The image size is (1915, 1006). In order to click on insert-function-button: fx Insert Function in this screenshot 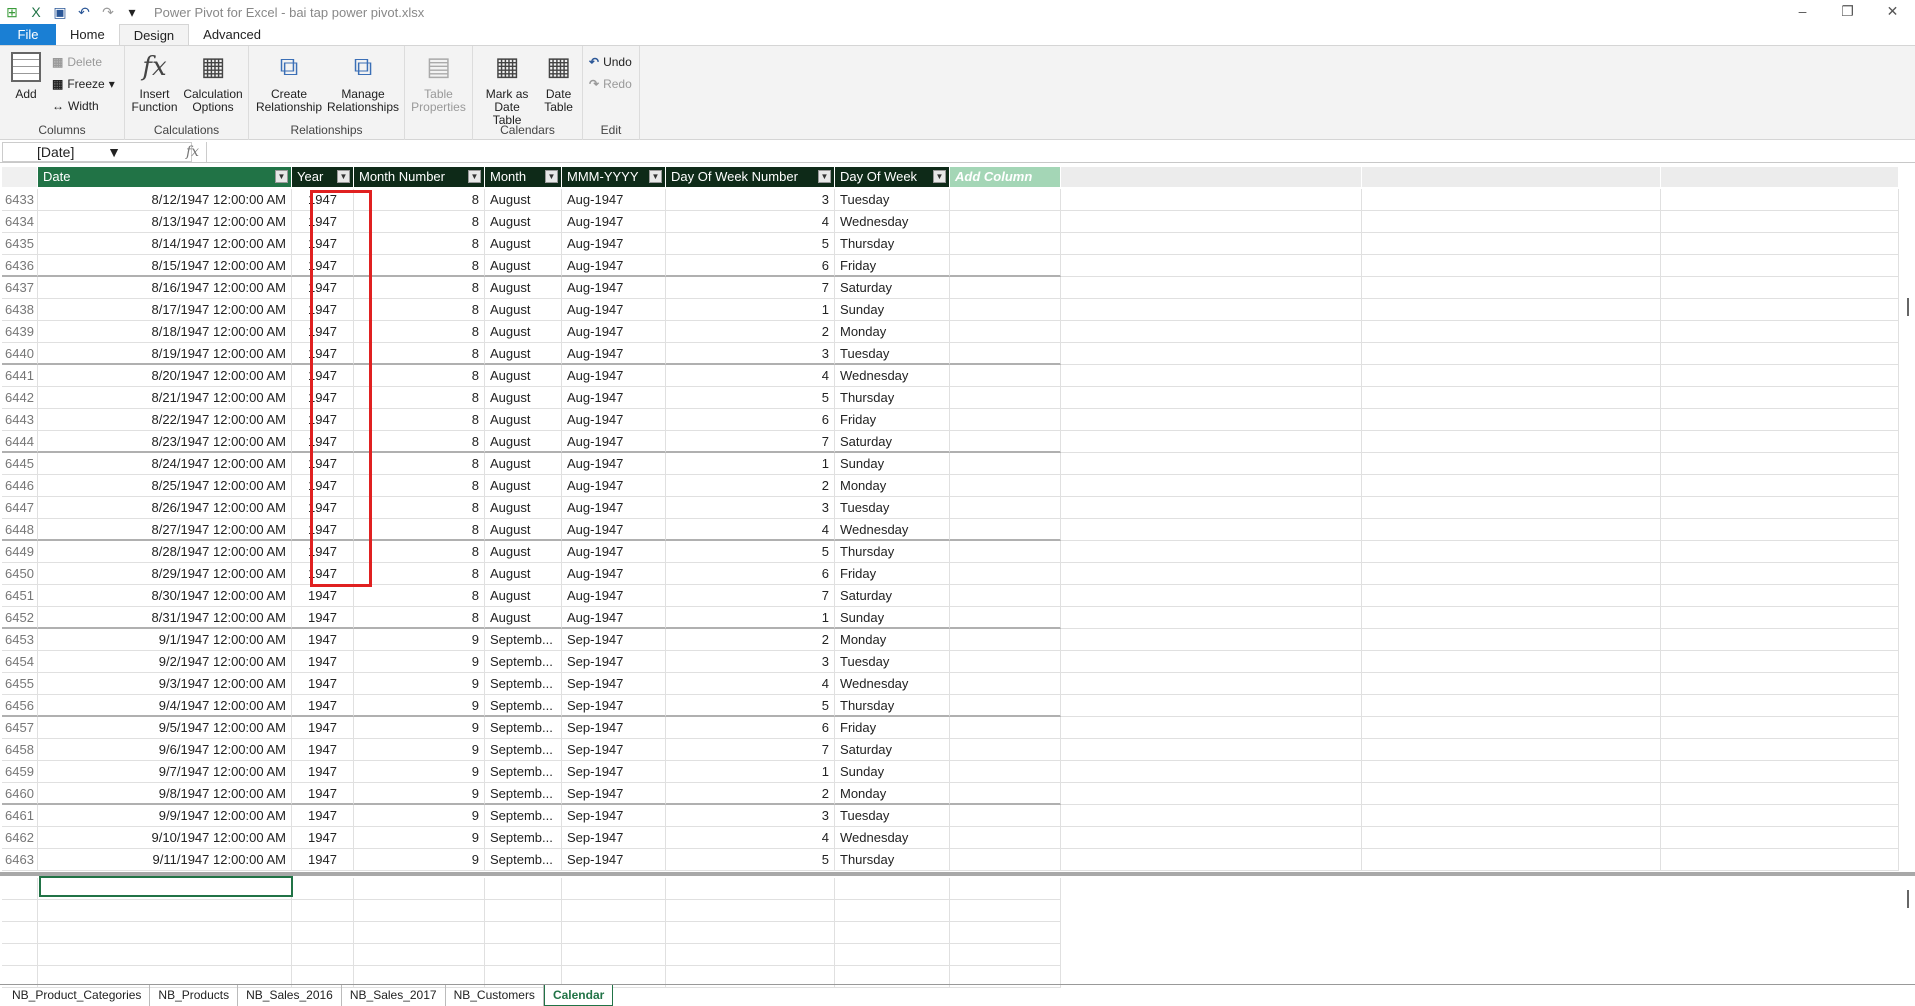, I will do `click(154, 82)`.